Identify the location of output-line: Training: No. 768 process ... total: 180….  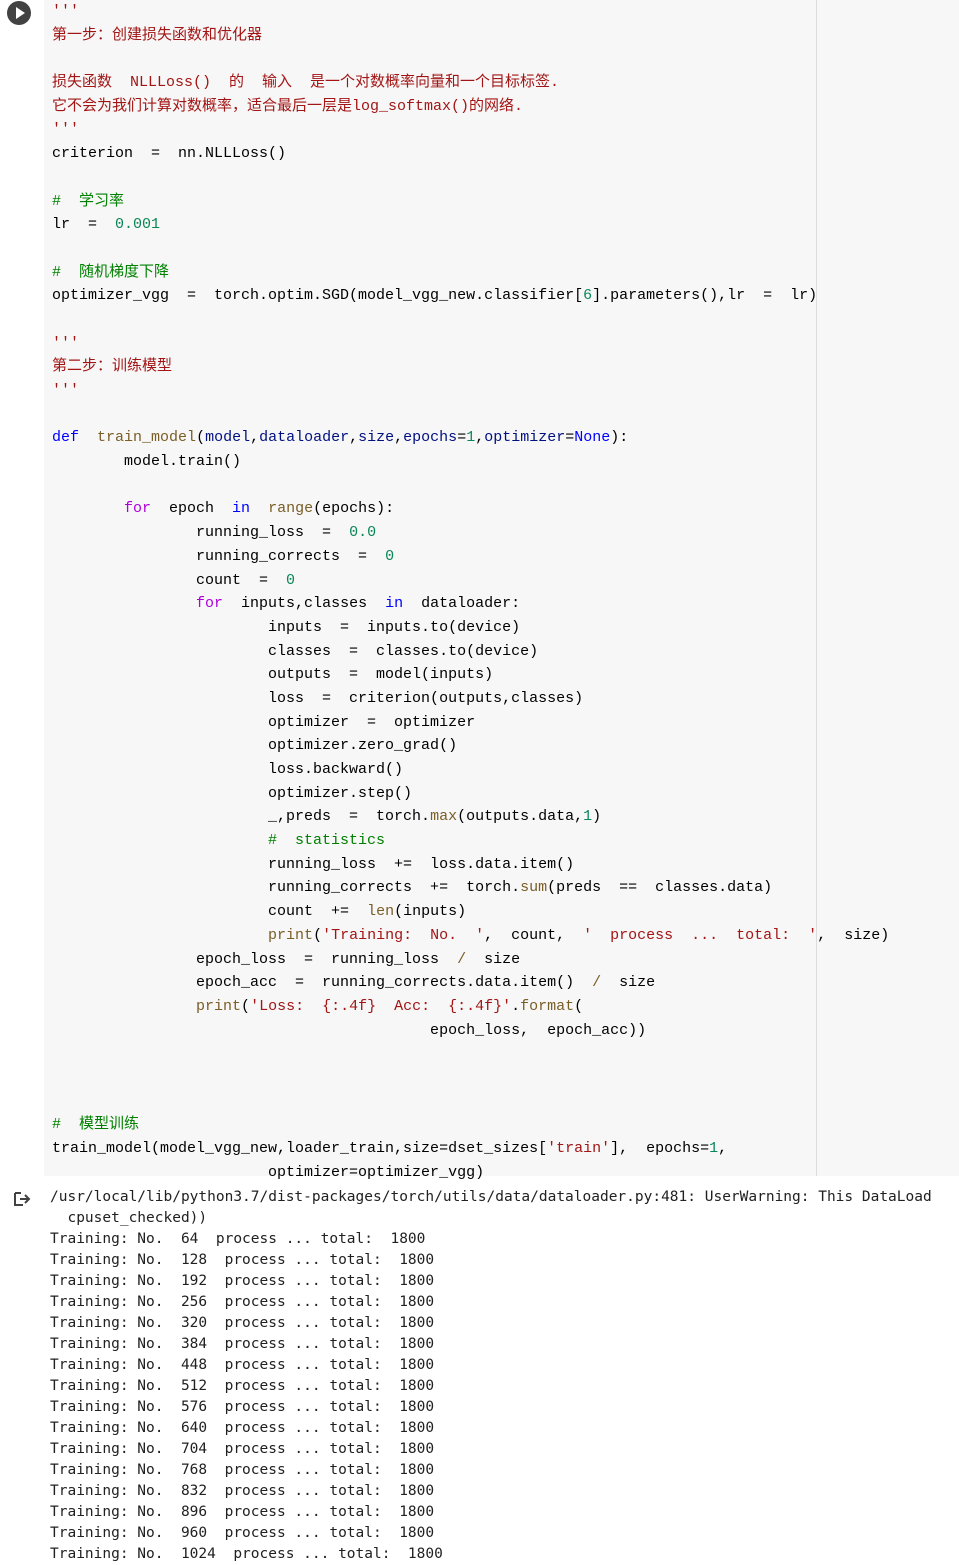
(242, 1470).